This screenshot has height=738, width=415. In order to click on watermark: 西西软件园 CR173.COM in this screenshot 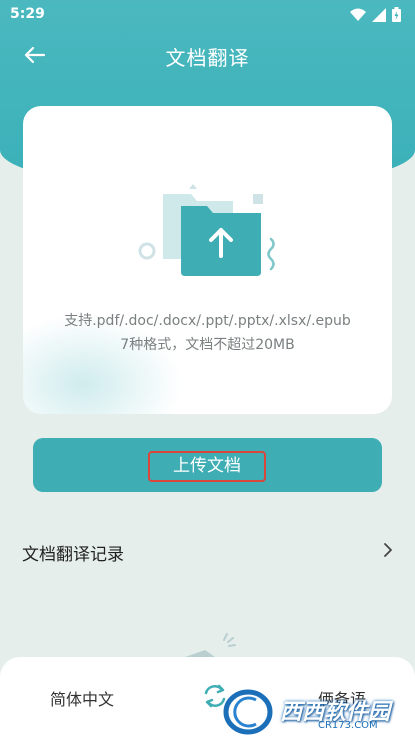, I will do `click(318, 712)`.